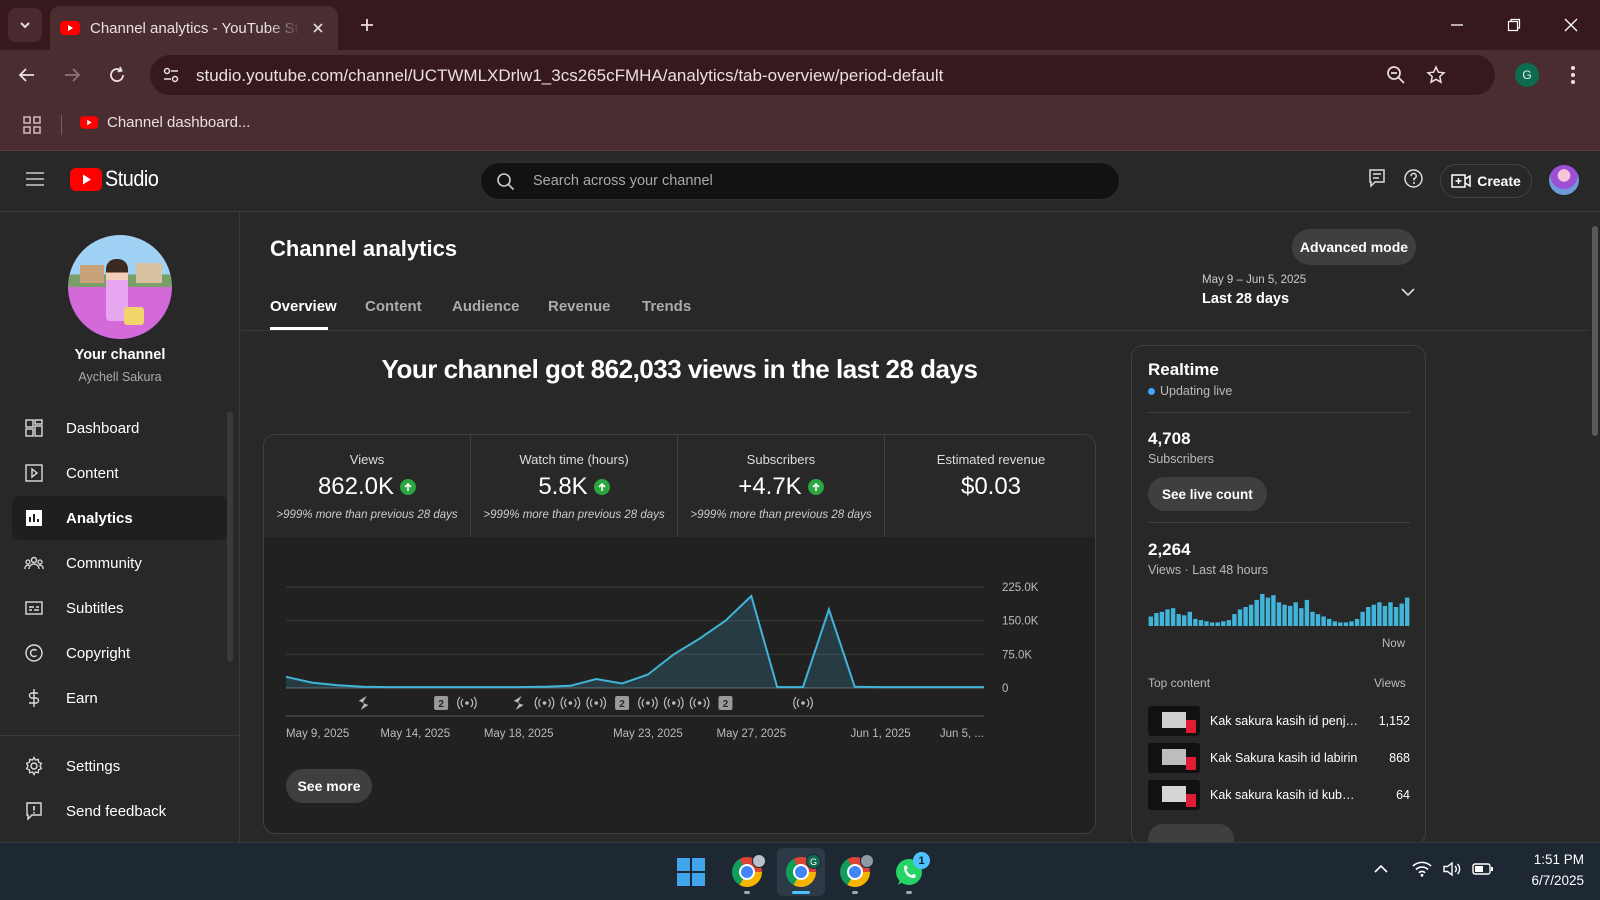  I want to click on forward-button, so click(72, 75).